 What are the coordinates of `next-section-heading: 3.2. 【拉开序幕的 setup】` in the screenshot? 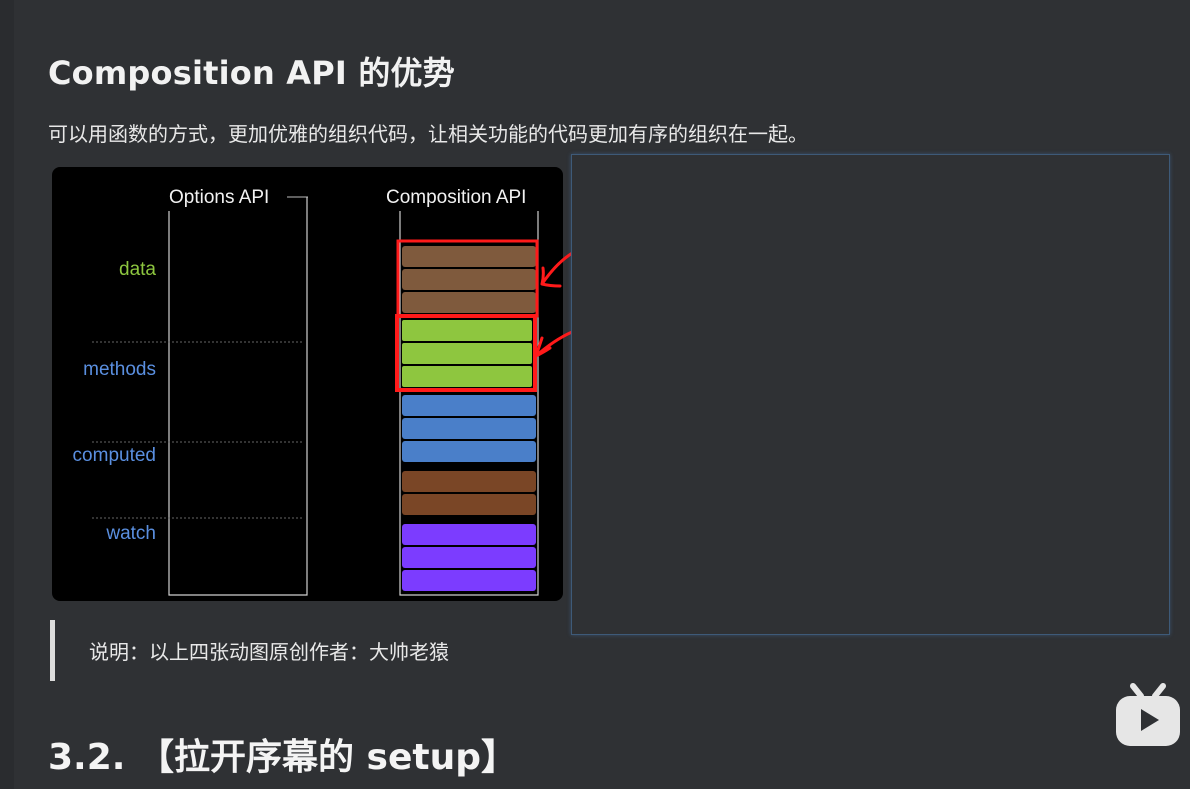 It's located at (282, 757).